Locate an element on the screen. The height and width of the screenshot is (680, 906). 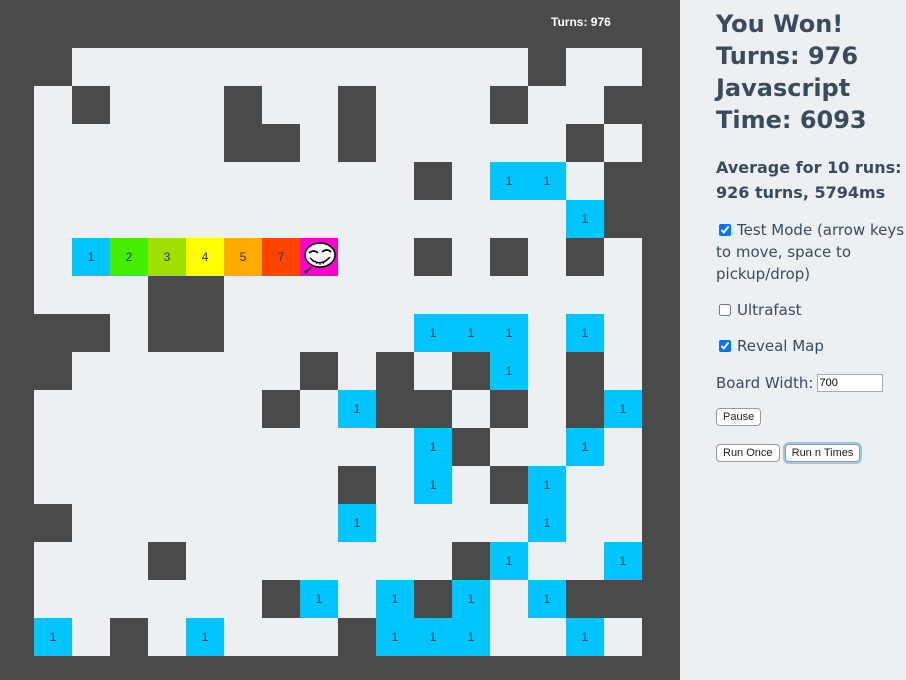
reveal-map-checkbox is located at coordinates (725, 346).